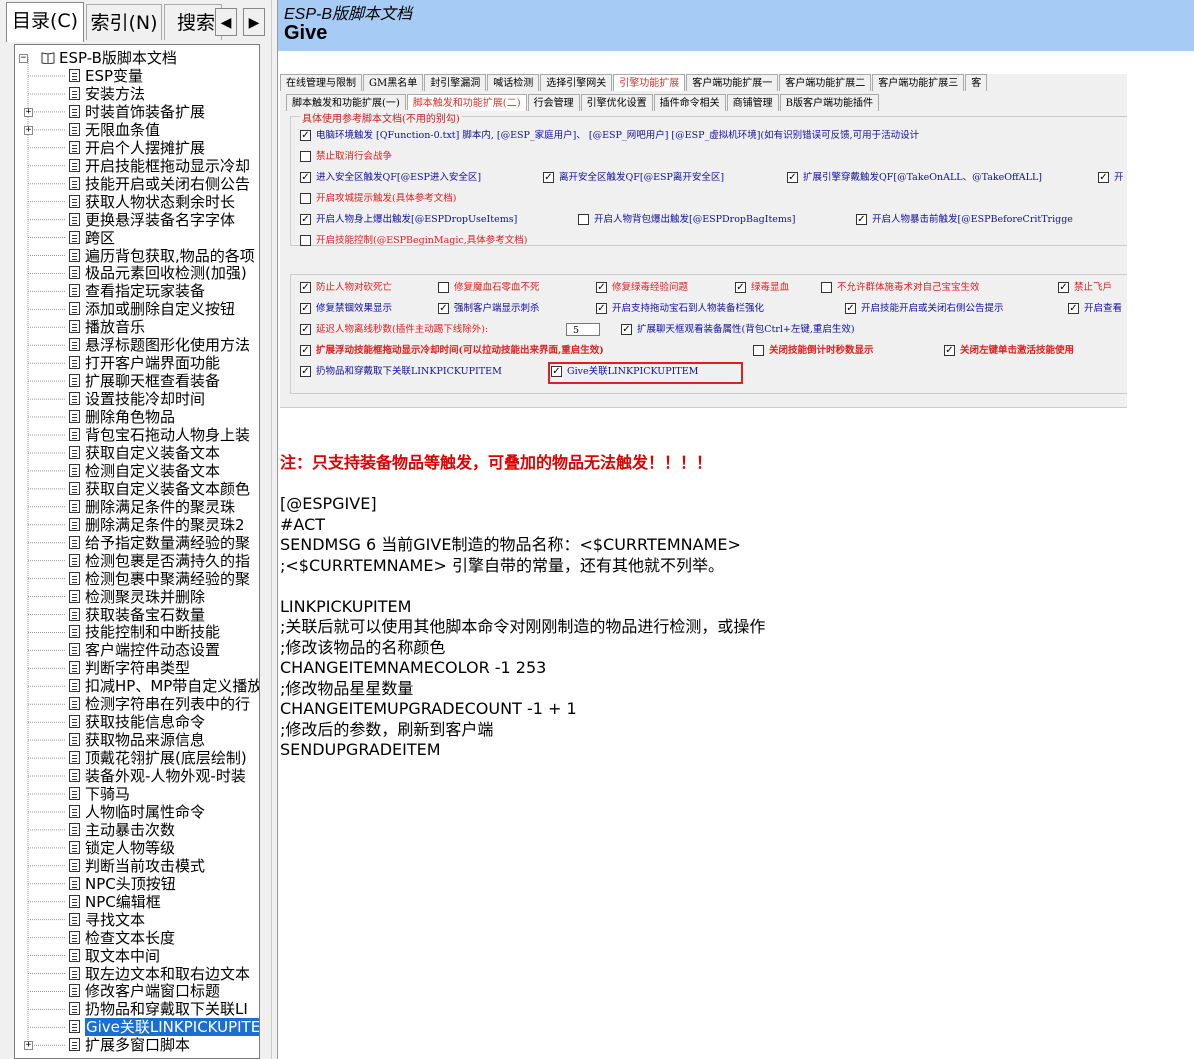  What do you see at coordinates (455, 82) in the screenshot?
I see `settings-tab: 封引擎漏洞` at bounding box center [455, 82].